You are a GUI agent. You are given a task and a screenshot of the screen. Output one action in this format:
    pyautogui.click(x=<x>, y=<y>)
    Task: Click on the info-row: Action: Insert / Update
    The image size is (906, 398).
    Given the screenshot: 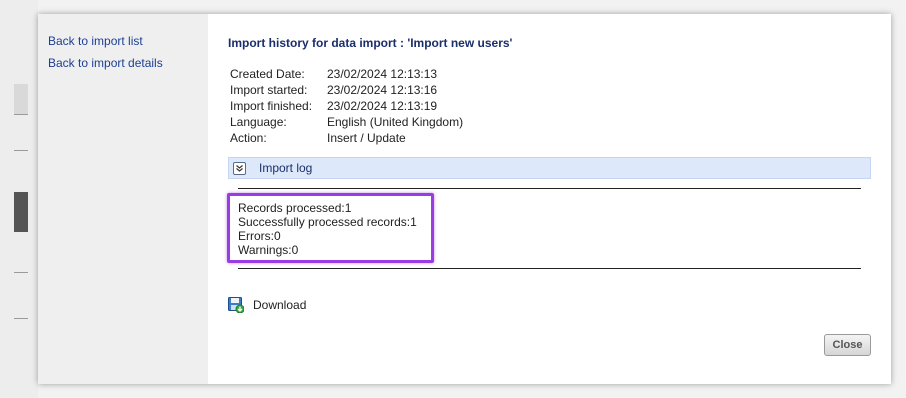 What is the action you would take?
    pyautogui.click(x=346, y=138)
    